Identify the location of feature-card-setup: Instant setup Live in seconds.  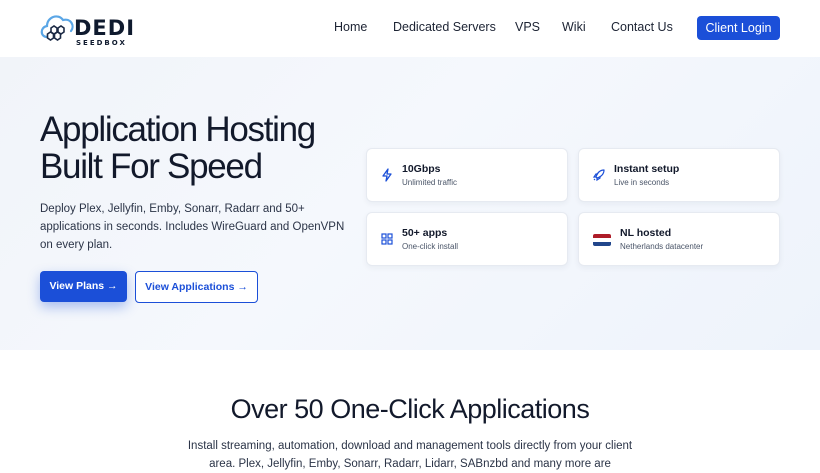
(679, 175).